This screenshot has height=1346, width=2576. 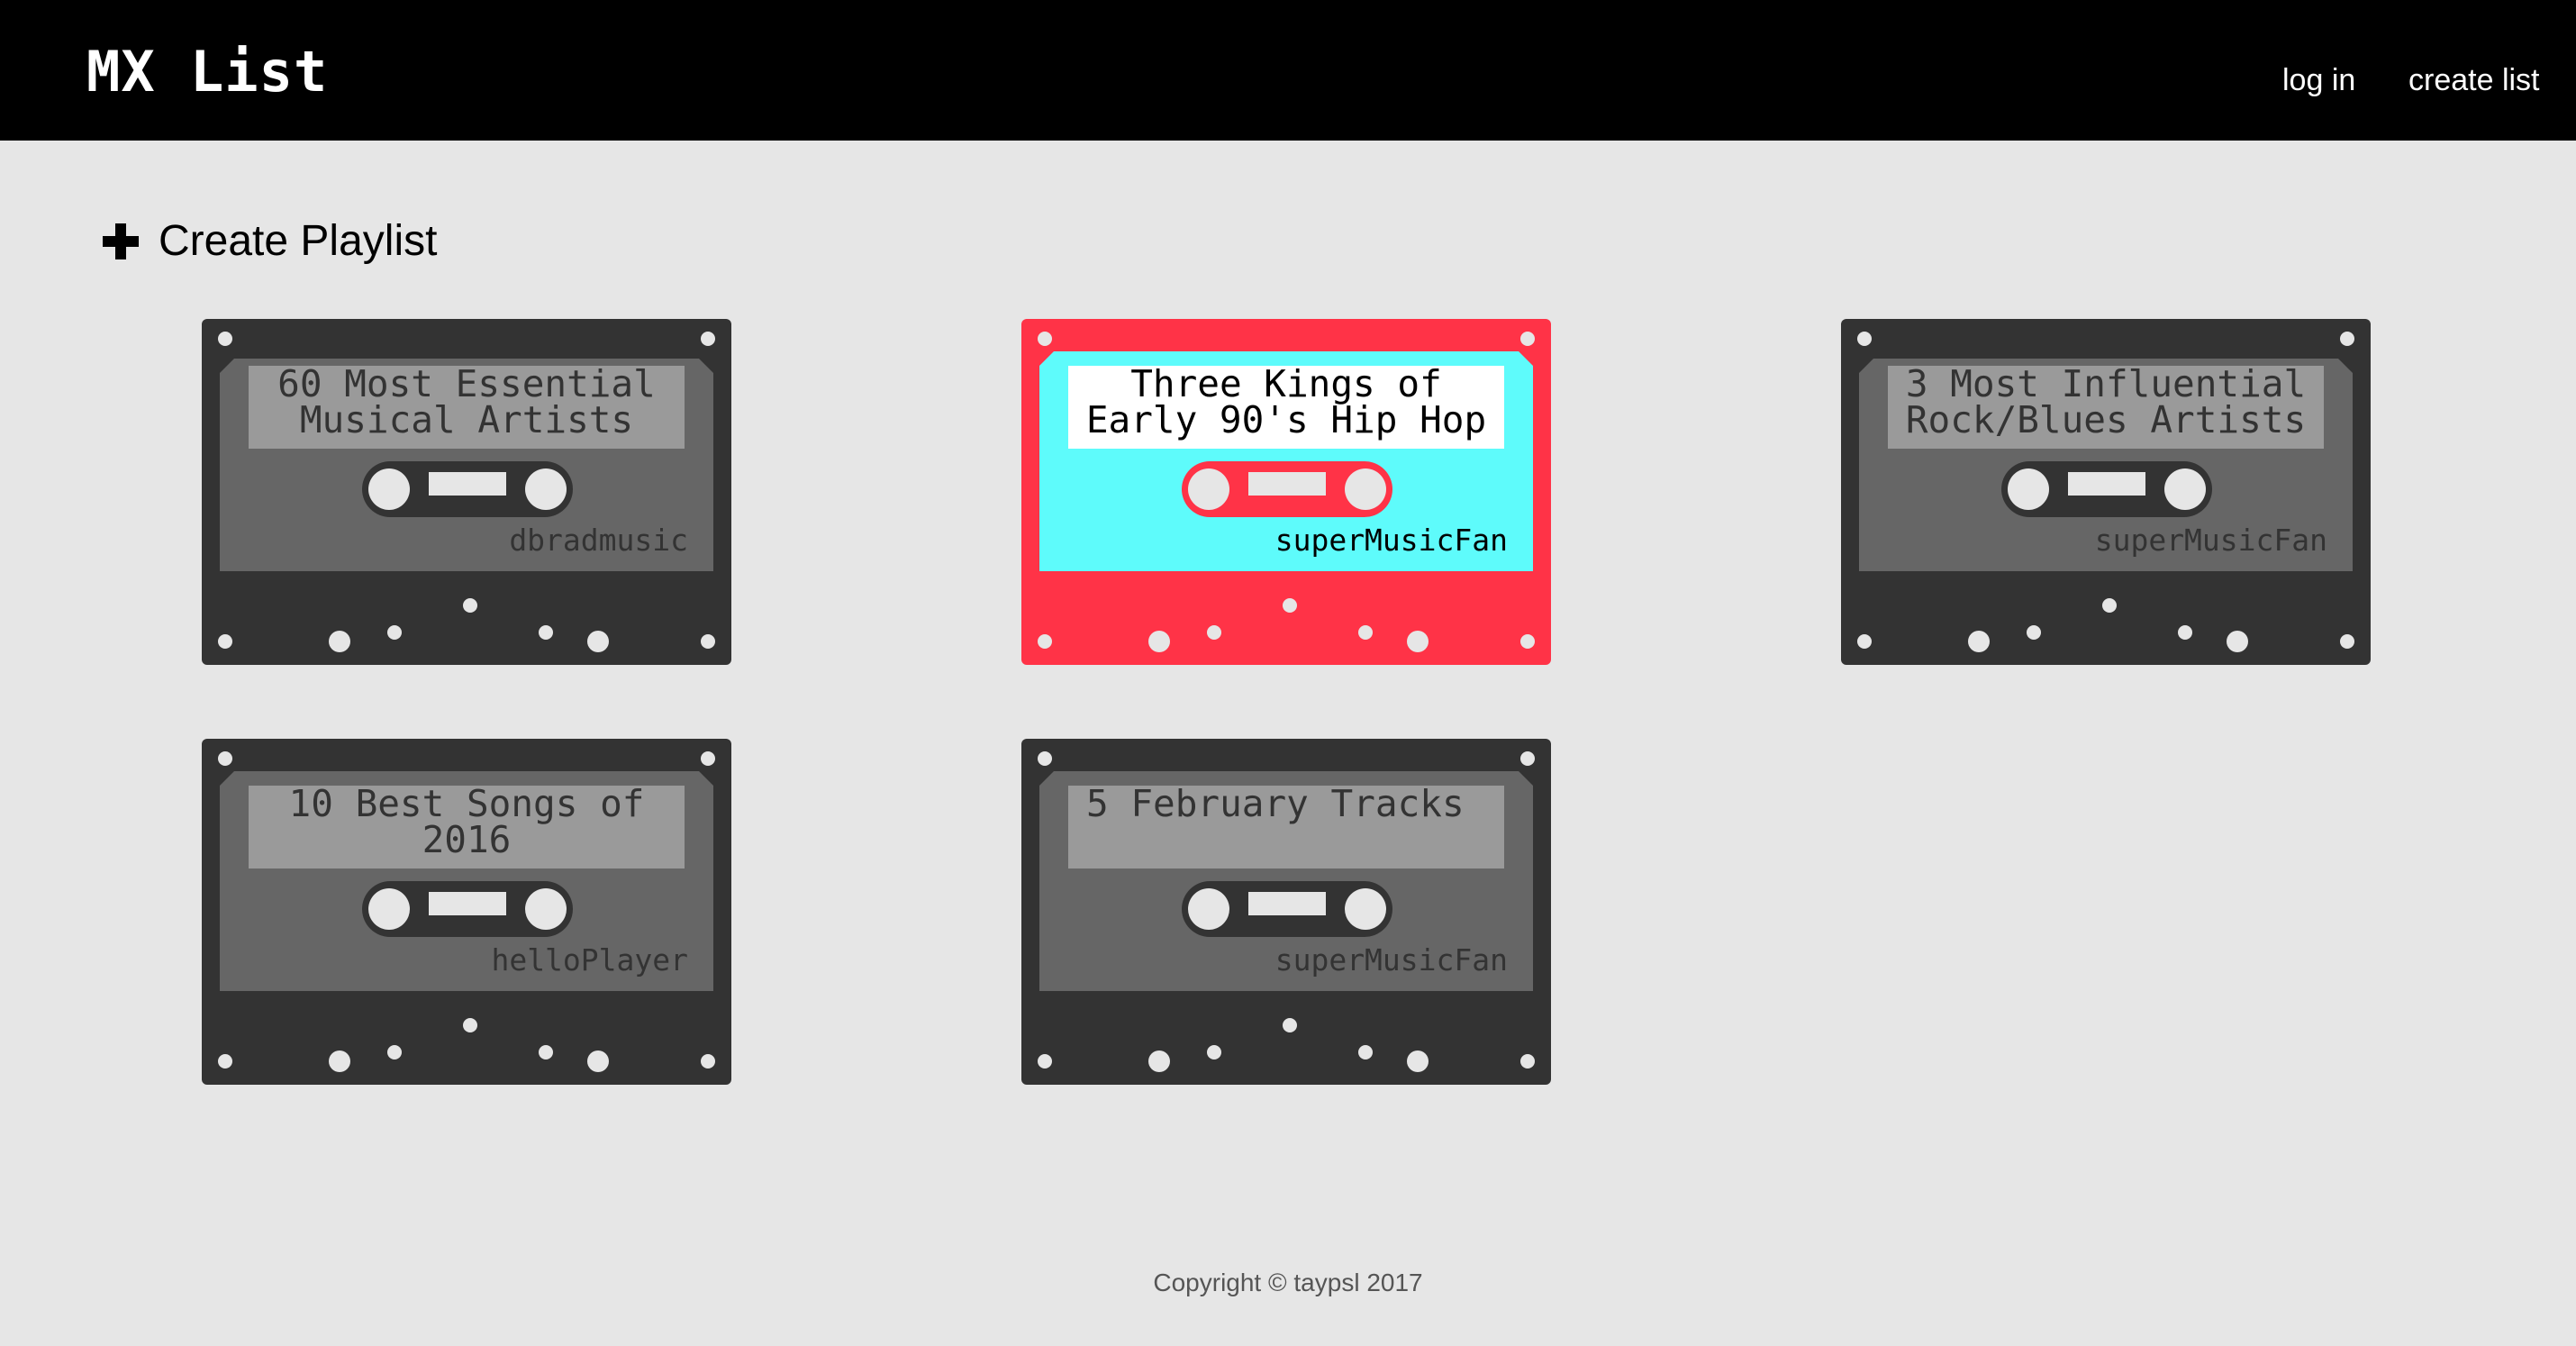 I want to click on playlist-title: 60 Most Essential Musical Artists, so click(x=466, y=403).